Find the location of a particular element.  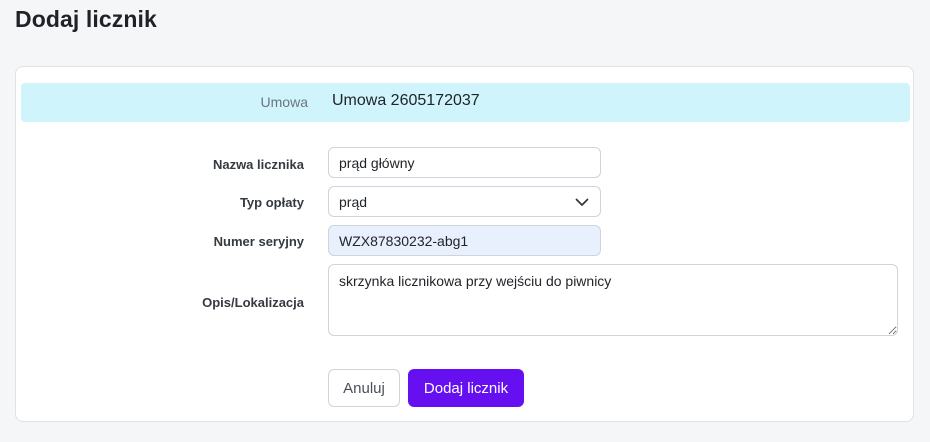

fee-type-selected-value: prąd is located at coordinates (353, 201).